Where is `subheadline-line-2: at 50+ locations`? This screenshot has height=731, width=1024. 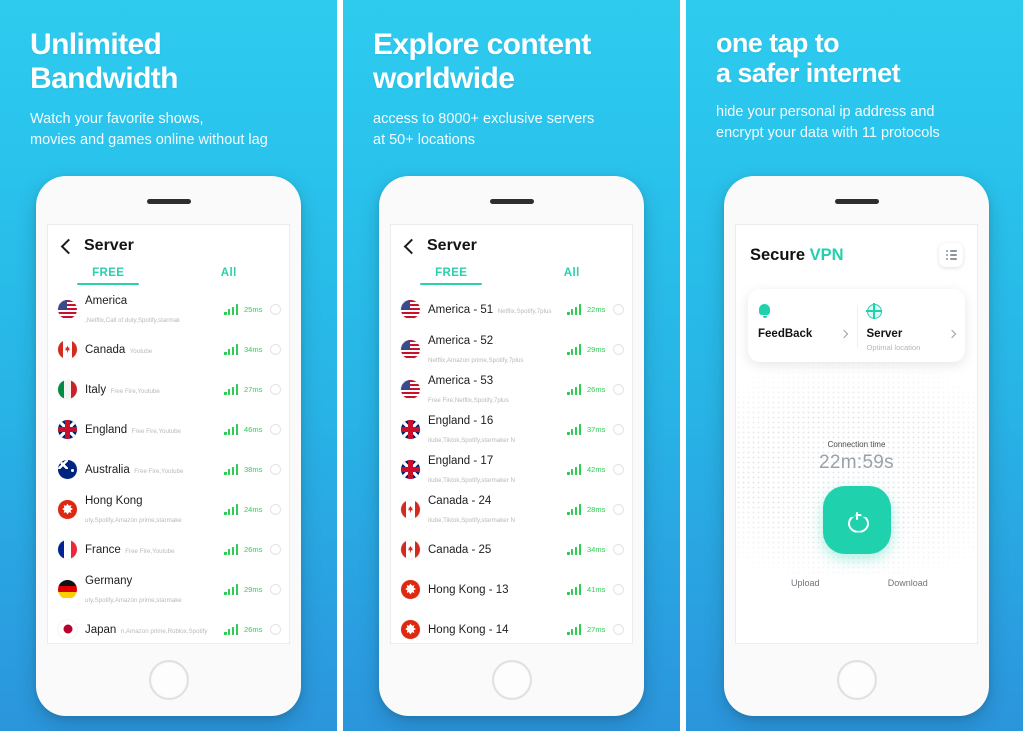
subheadline-line-2: at 50+ locations is located at coordinates (424, 140).